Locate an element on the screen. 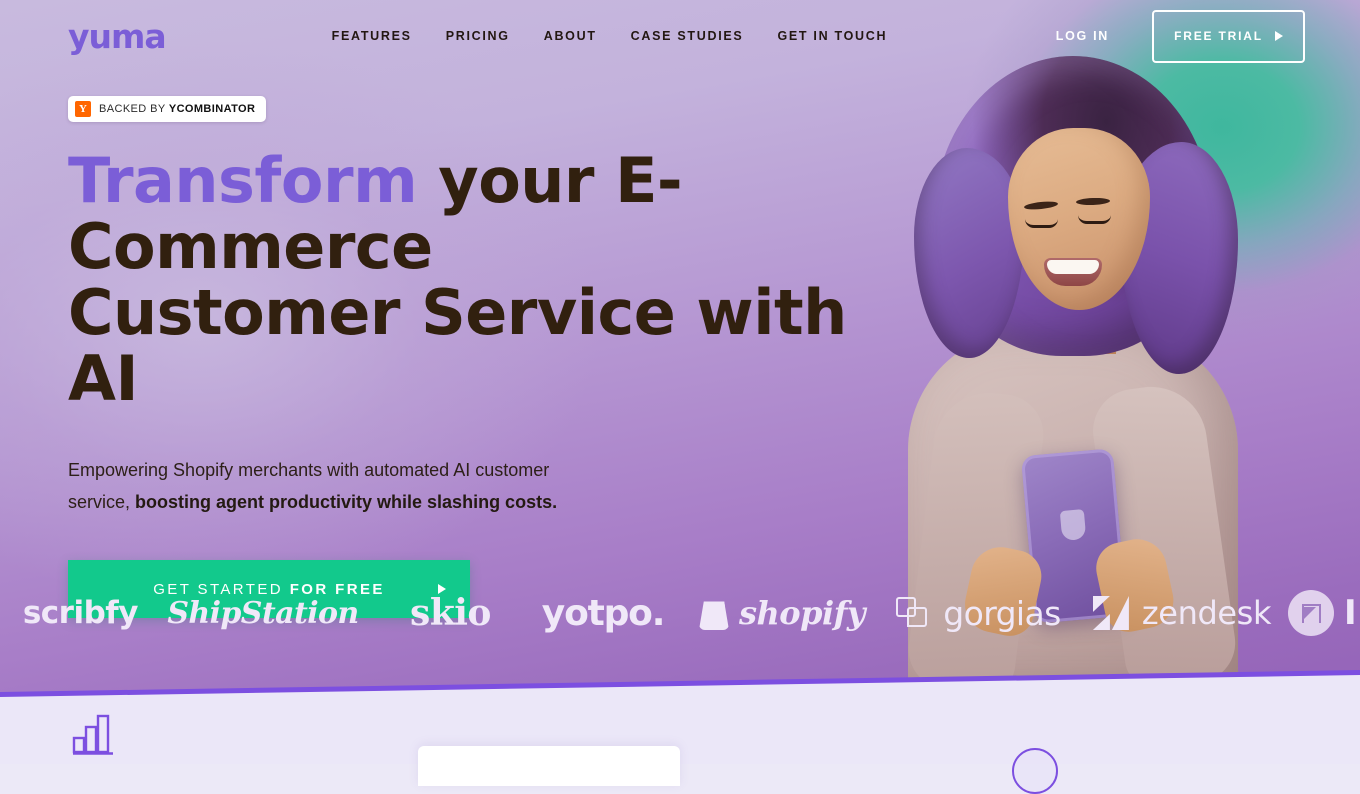  logo-yotpo: yotpo. is located at coordinates (603, 613).